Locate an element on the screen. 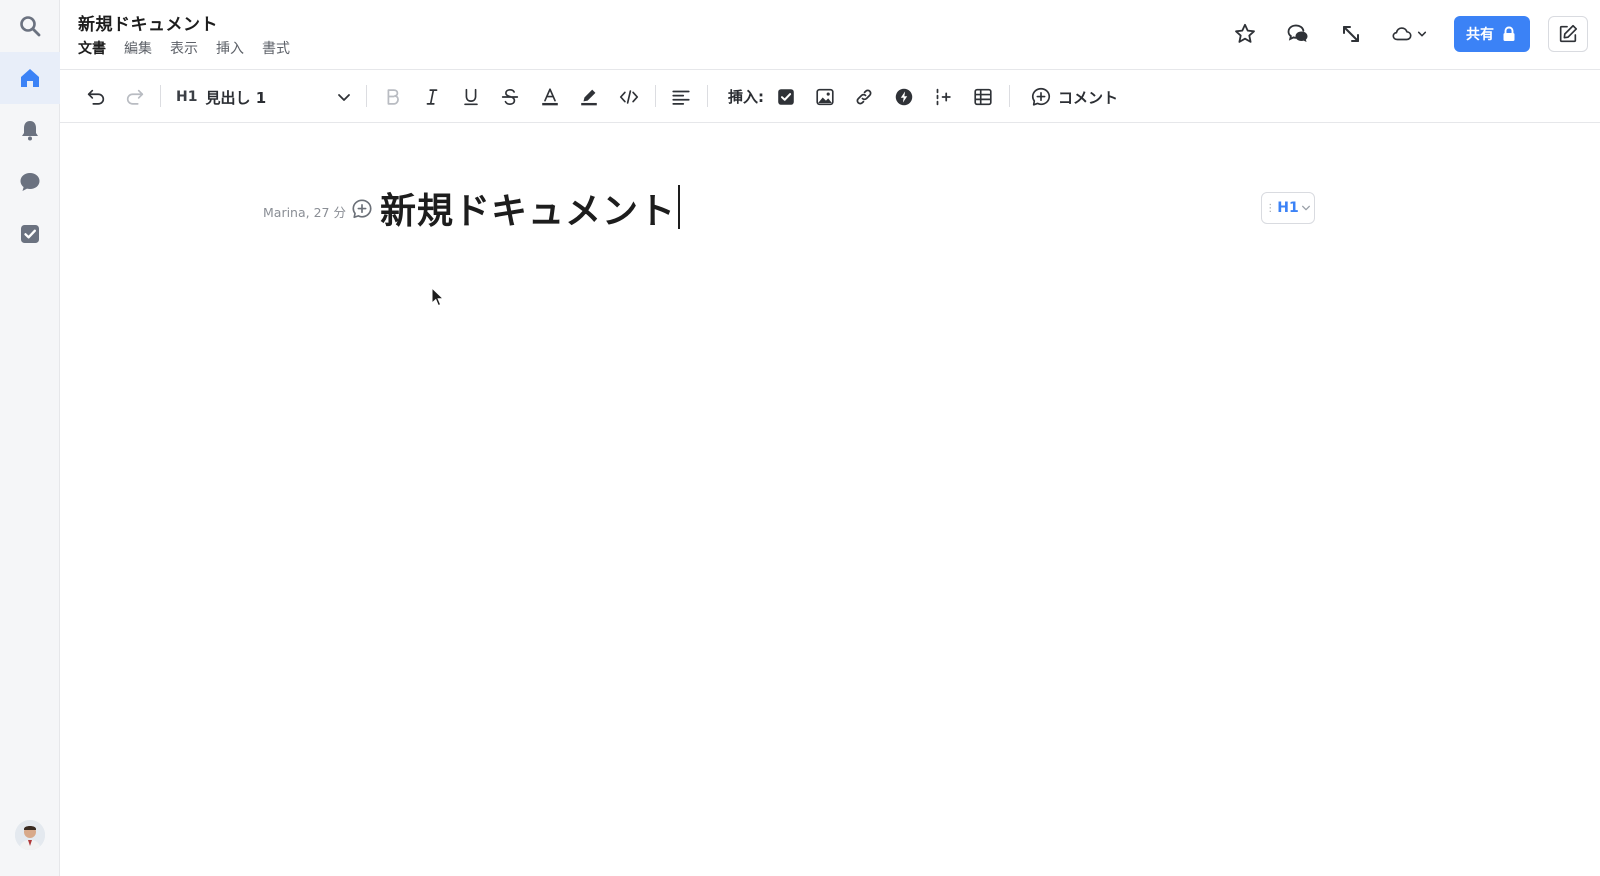 The width and height of the screenshot is (1600, 876). insert-divider-button is located at coordinates (943, 97).